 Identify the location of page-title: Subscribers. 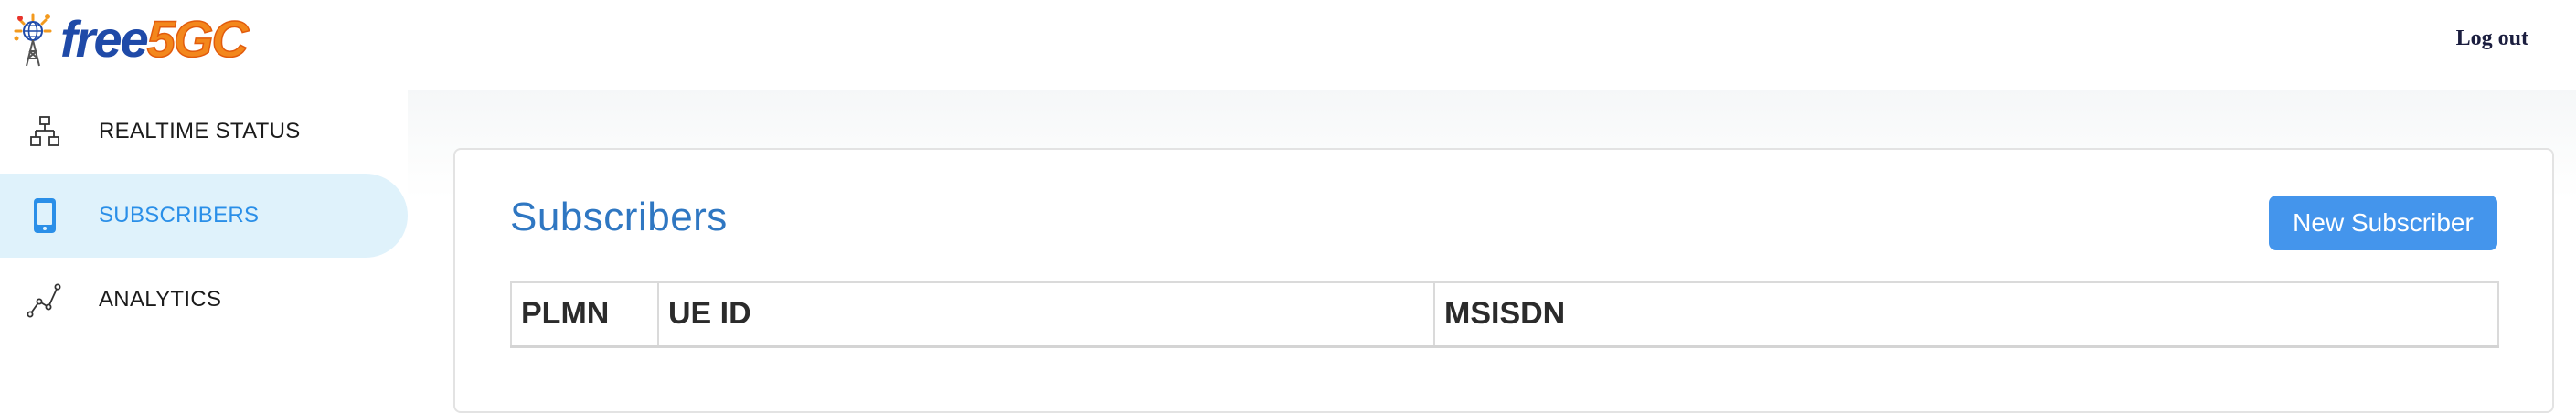
(619, 217).